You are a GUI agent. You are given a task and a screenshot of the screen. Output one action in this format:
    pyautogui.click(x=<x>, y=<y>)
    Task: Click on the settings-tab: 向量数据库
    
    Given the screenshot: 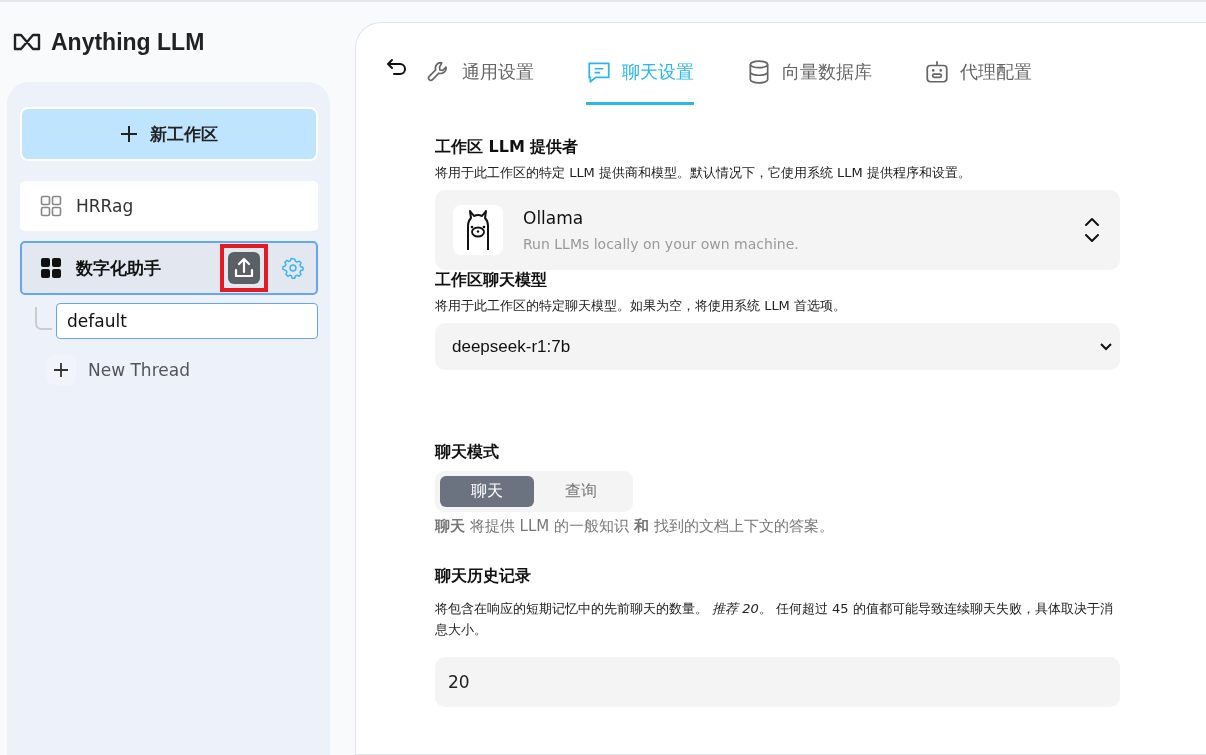 What is the action you would take?
    pyautogui.click(x=809, y=80)
    